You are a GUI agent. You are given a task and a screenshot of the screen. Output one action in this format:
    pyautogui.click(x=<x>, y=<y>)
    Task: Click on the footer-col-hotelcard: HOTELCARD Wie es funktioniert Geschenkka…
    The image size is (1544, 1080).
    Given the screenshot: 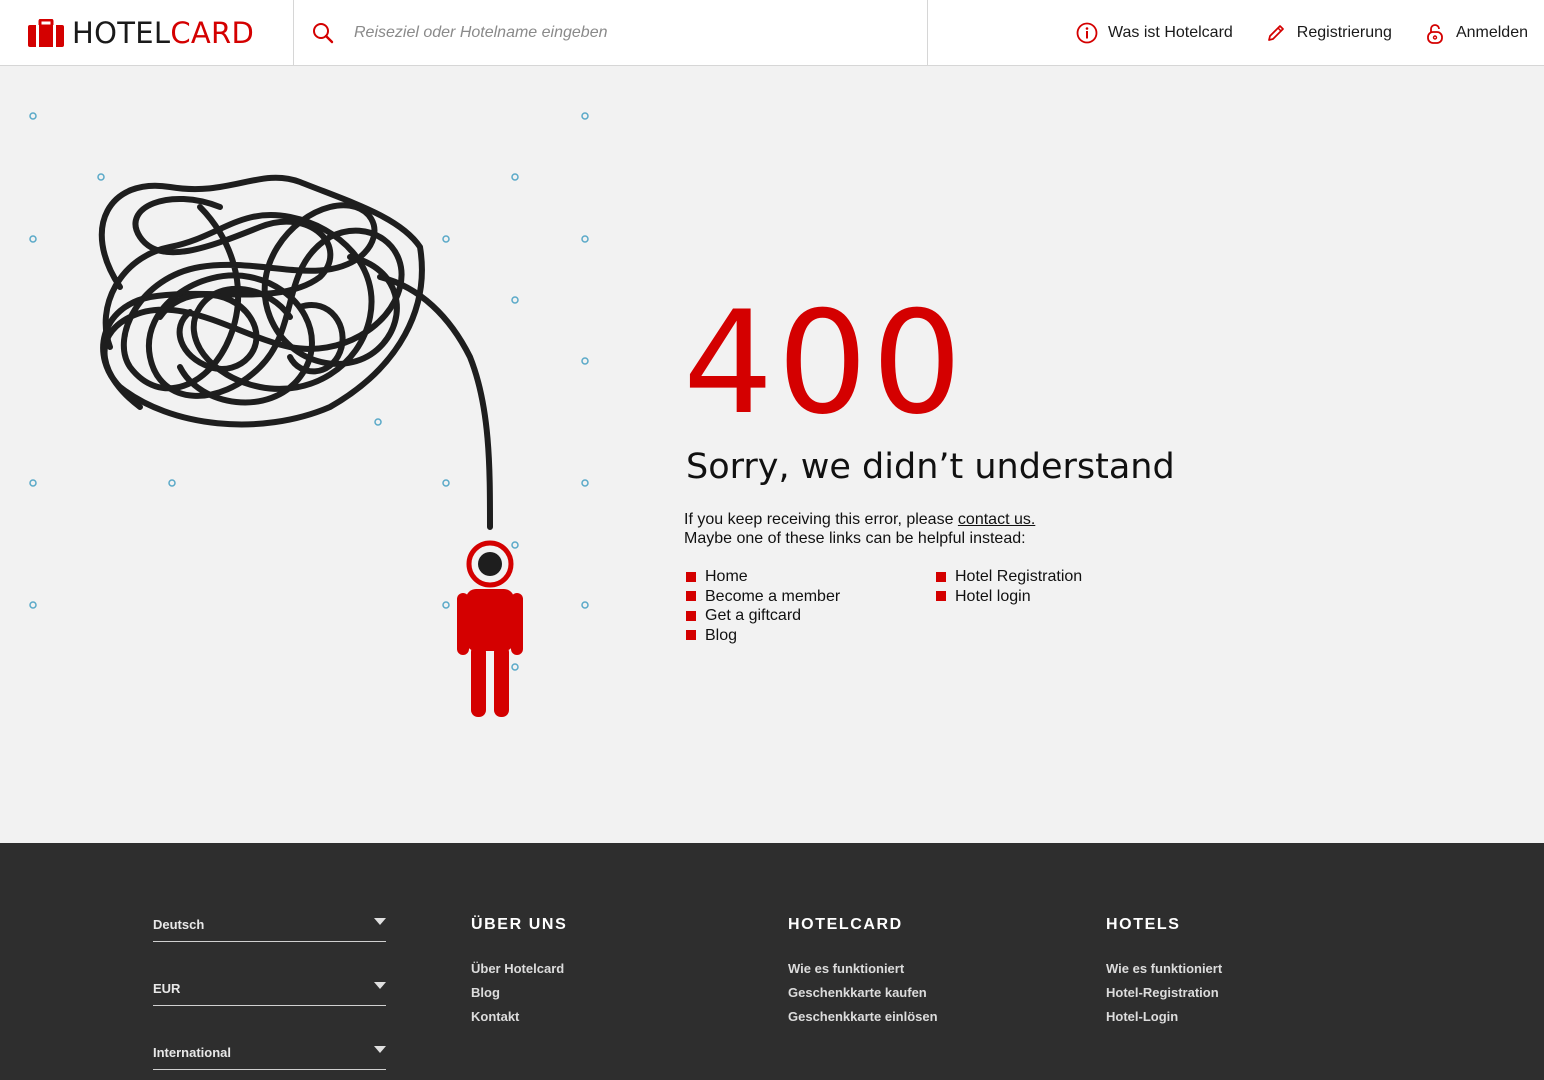 What is the action you would take?
    pyautogui.click(x=863, y=972)
    